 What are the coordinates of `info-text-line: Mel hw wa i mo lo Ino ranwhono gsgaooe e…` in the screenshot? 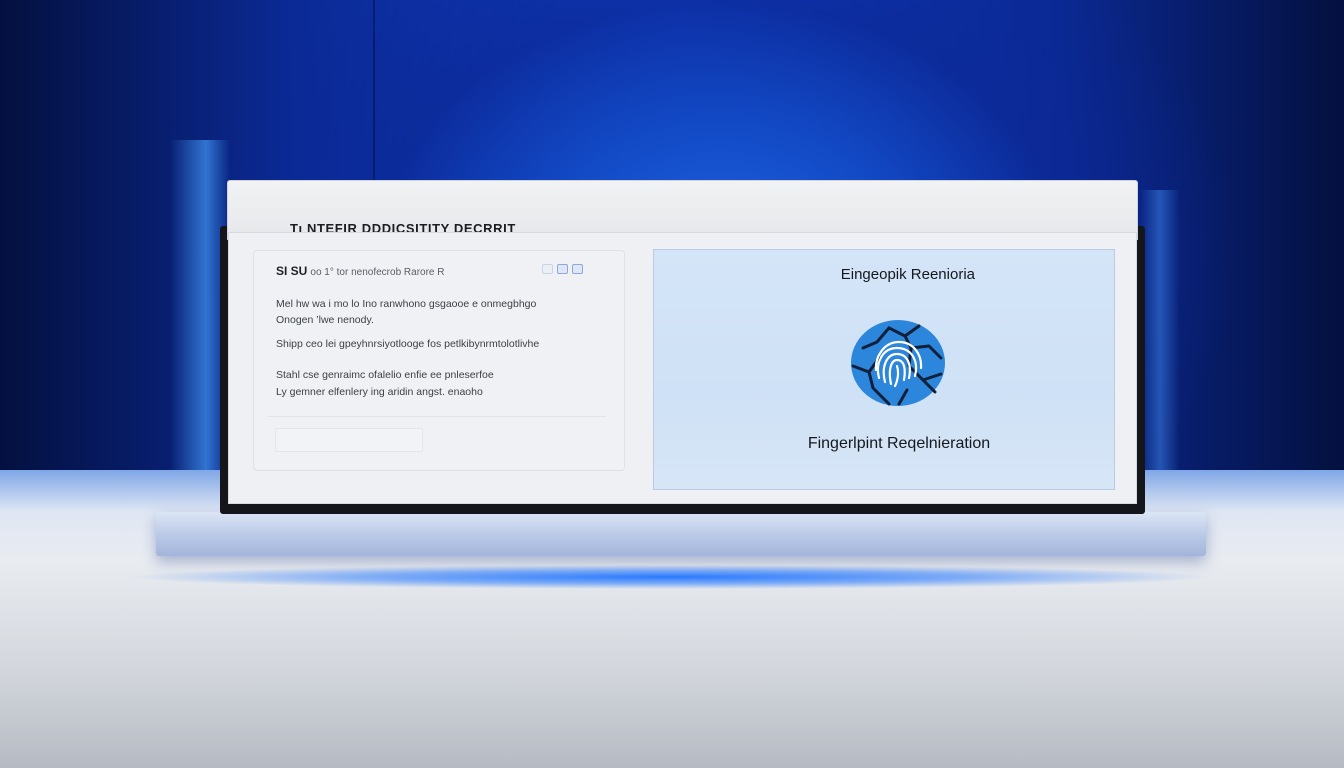 It's located at (406, 304).